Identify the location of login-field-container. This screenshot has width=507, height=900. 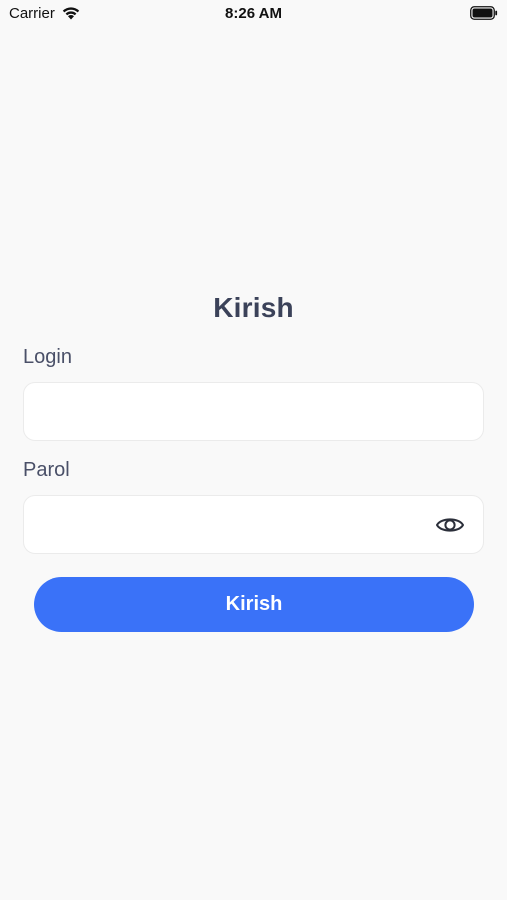
(253, 412).